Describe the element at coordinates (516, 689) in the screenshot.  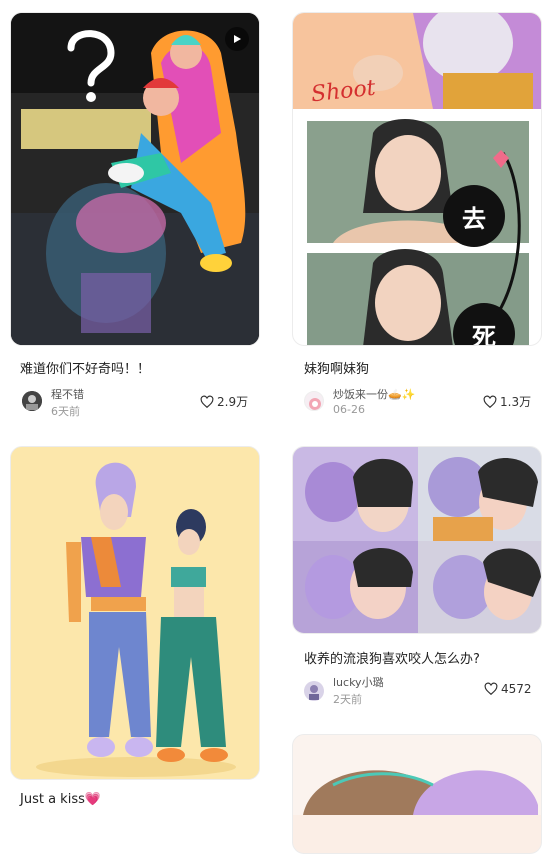
I see `like-count: 4572` at that location.